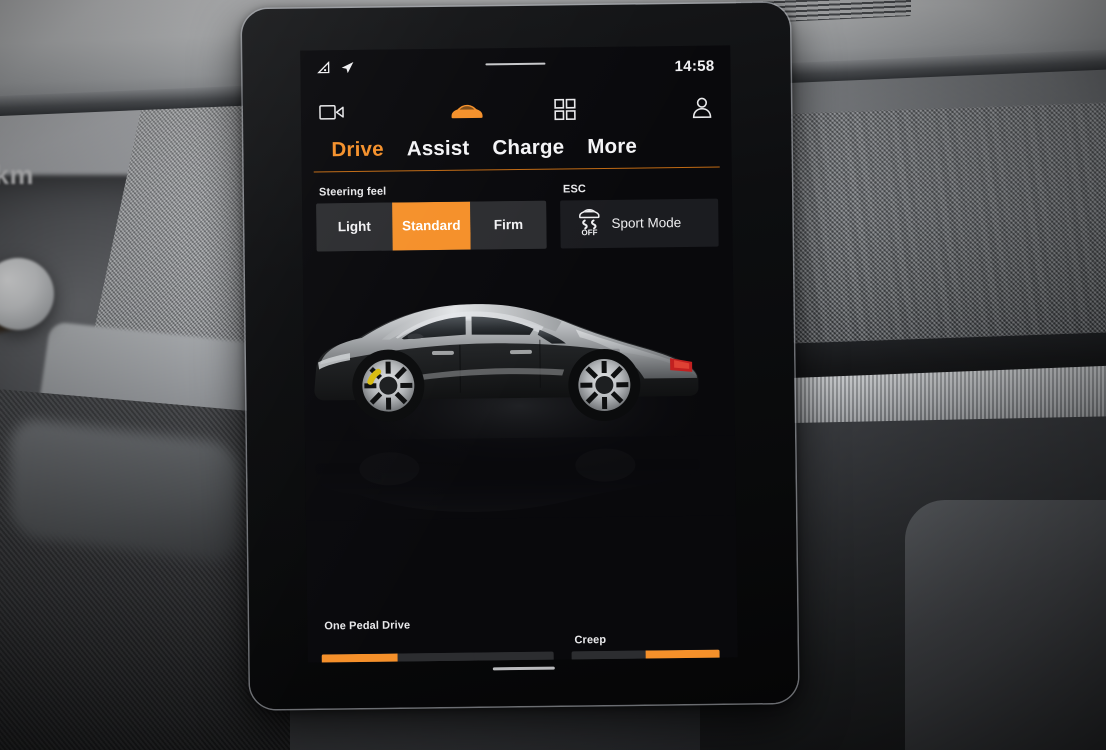 The image size is (1106, 750). Describe the element at coordinates (367, 625) in the screenshot. I see `one-pedal-drive-label: One Pedal Drive` at that location.